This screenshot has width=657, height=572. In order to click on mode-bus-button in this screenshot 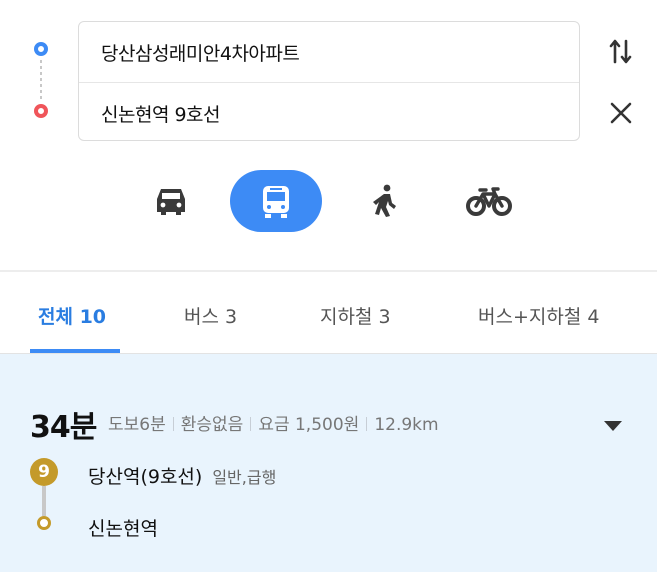, I will do `click(276, 201)`.